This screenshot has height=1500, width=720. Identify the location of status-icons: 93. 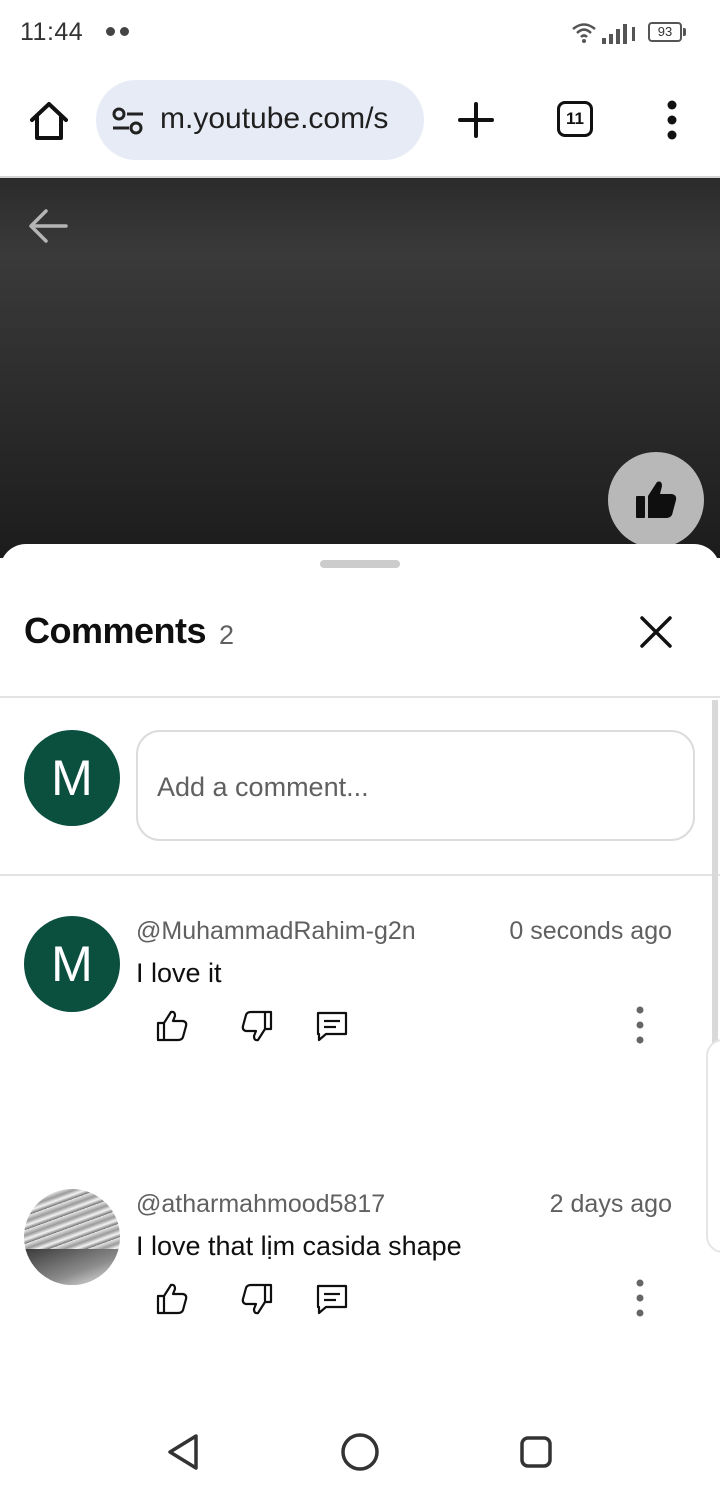
(637, 33).